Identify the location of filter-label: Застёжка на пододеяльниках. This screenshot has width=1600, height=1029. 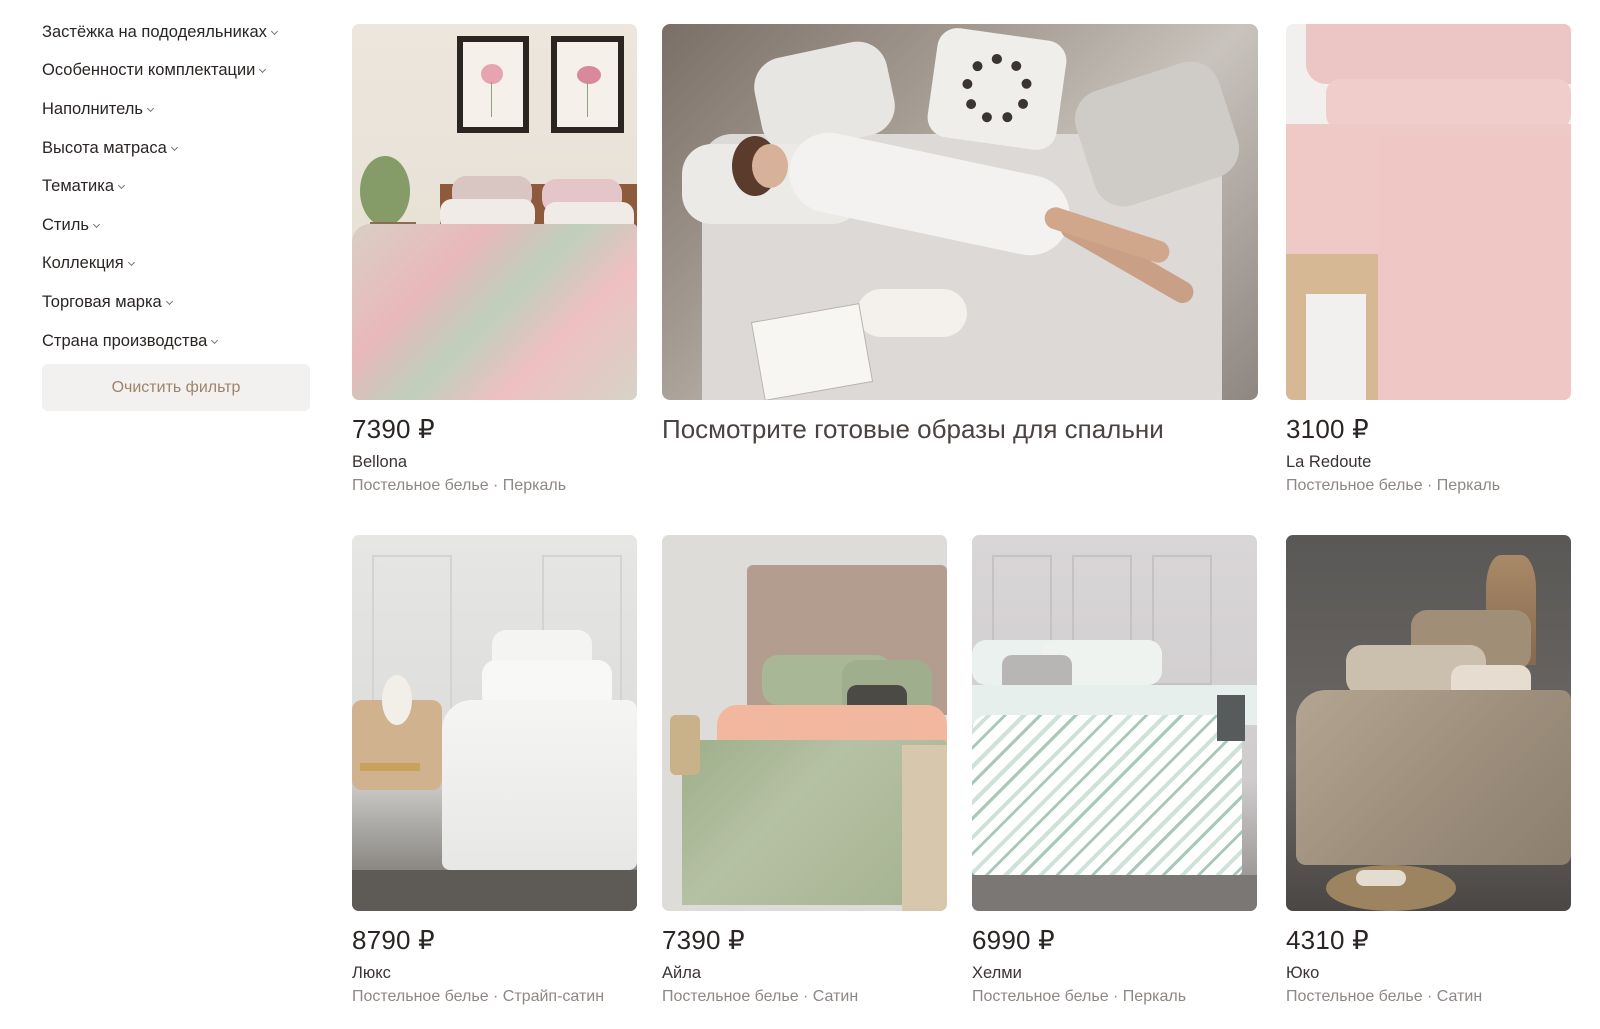
(154, 31).